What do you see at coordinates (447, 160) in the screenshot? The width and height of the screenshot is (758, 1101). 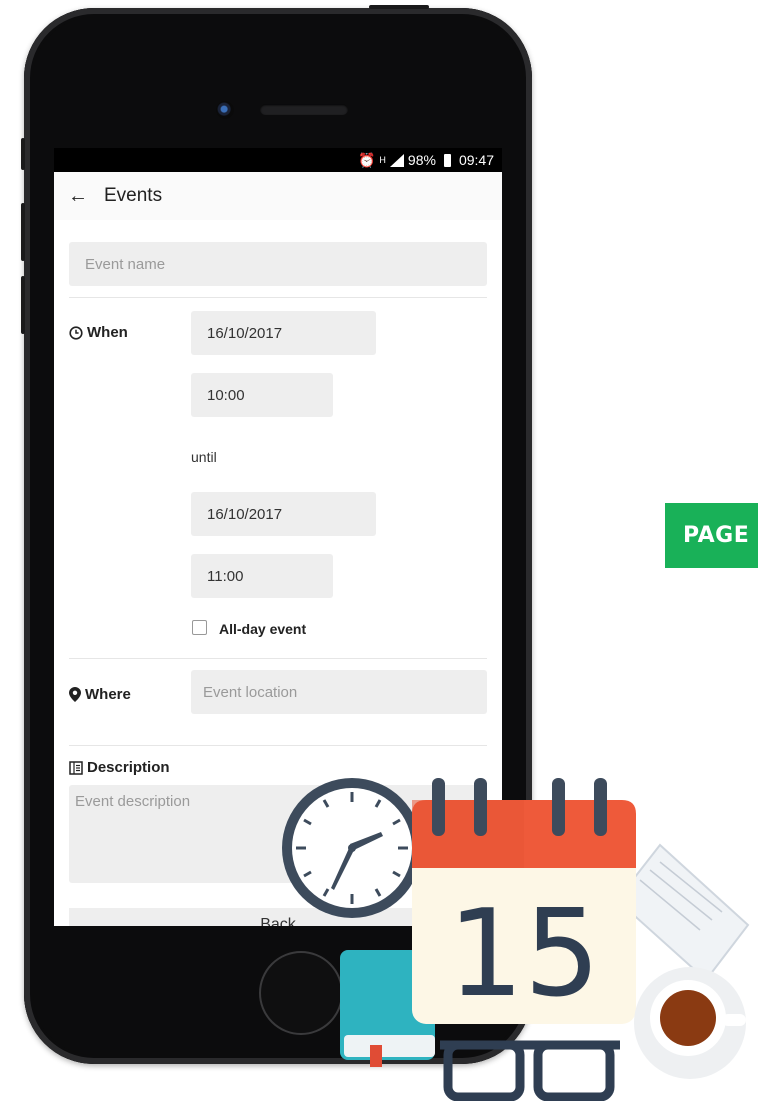 I see `battery-icon` at bounding box center [447, 160].